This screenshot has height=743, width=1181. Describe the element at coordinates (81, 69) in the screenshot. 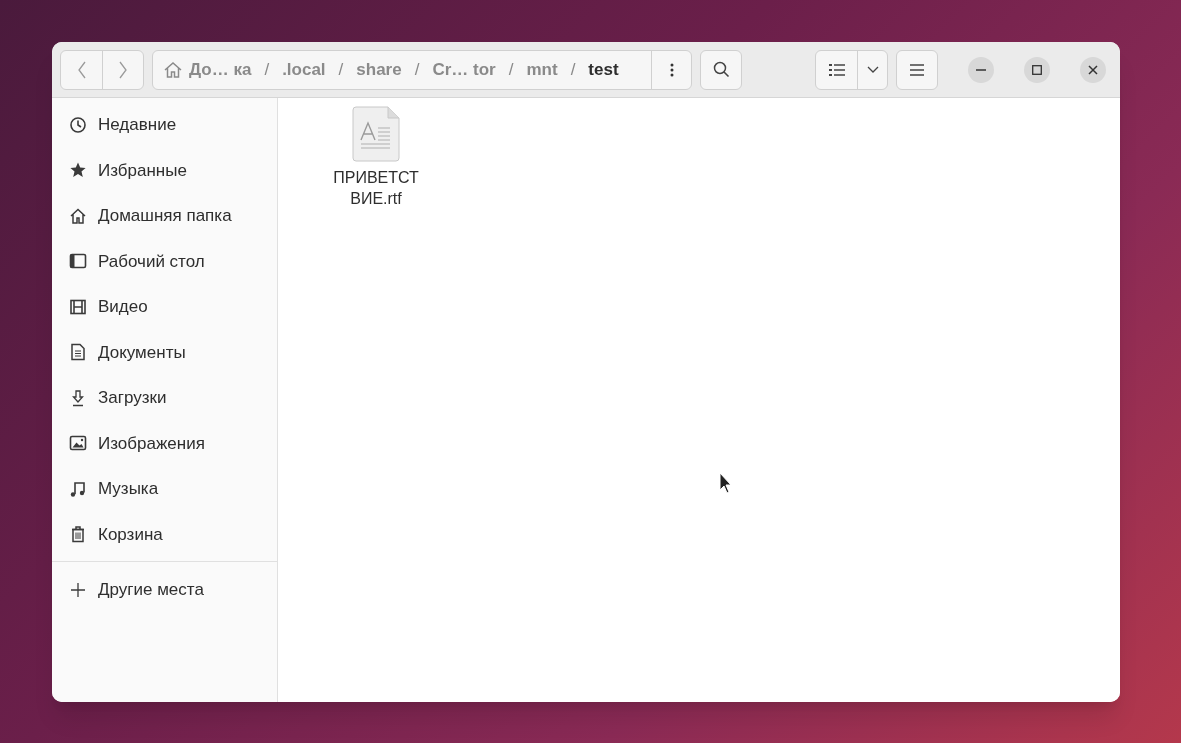

I see `back-icon` at that location.